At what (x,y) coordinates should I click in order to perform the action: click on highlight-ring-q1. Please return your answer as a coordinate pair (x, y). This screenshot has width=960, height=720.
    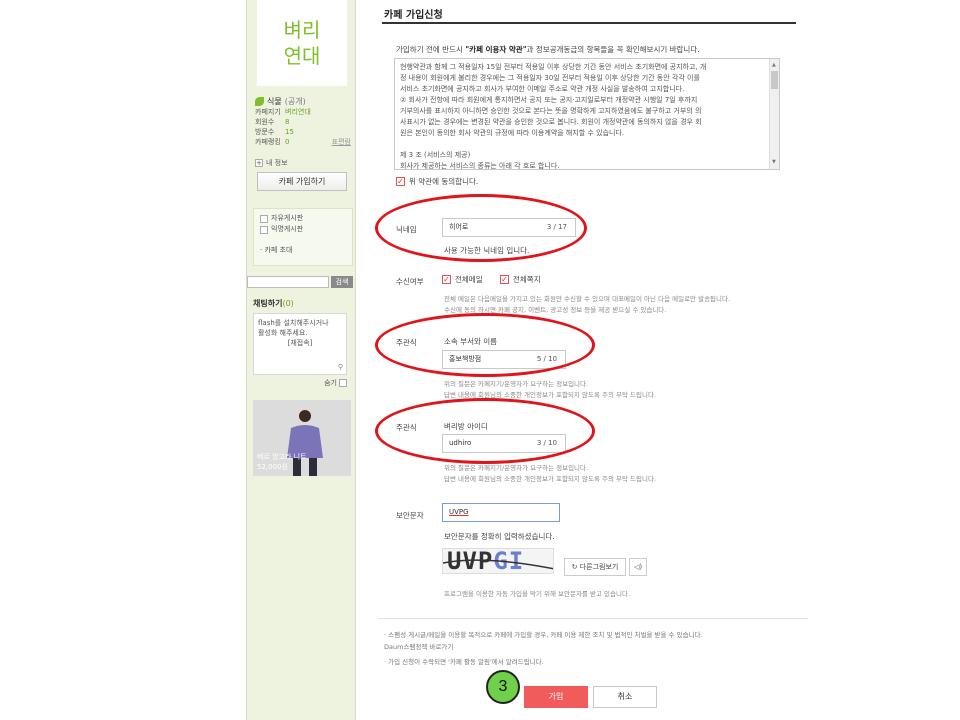
    Looking at the image, I should click on (485, 345).